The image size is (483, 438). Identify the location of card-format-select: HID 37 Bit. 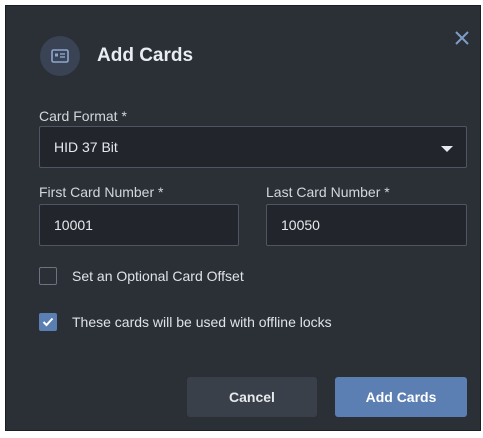
(253, 147).